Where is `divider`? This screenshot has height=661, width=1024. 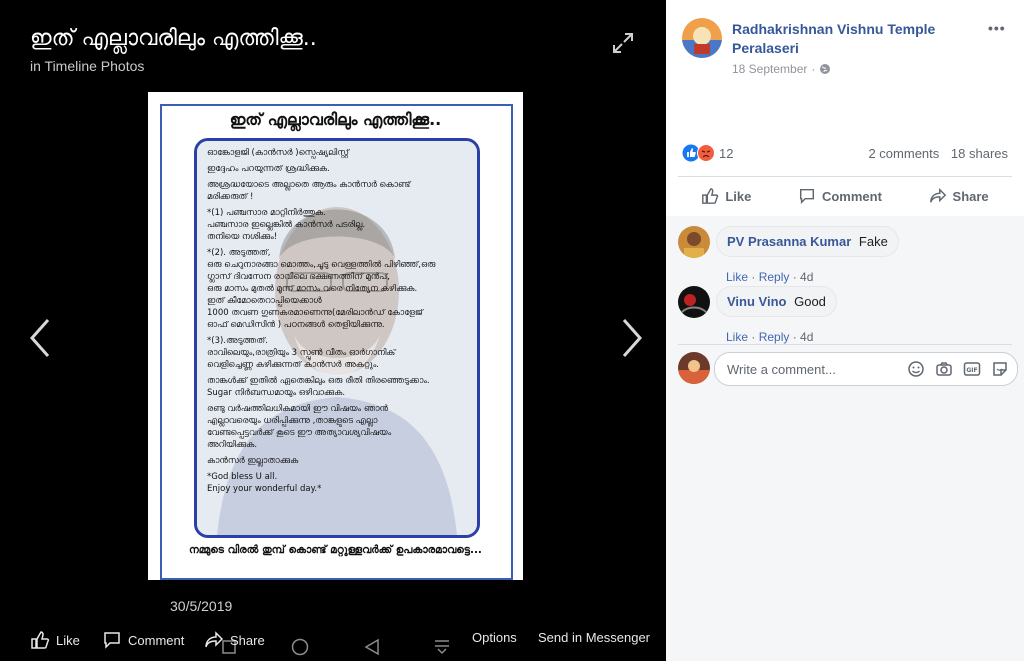
divider is located at coordinates (845, 344).